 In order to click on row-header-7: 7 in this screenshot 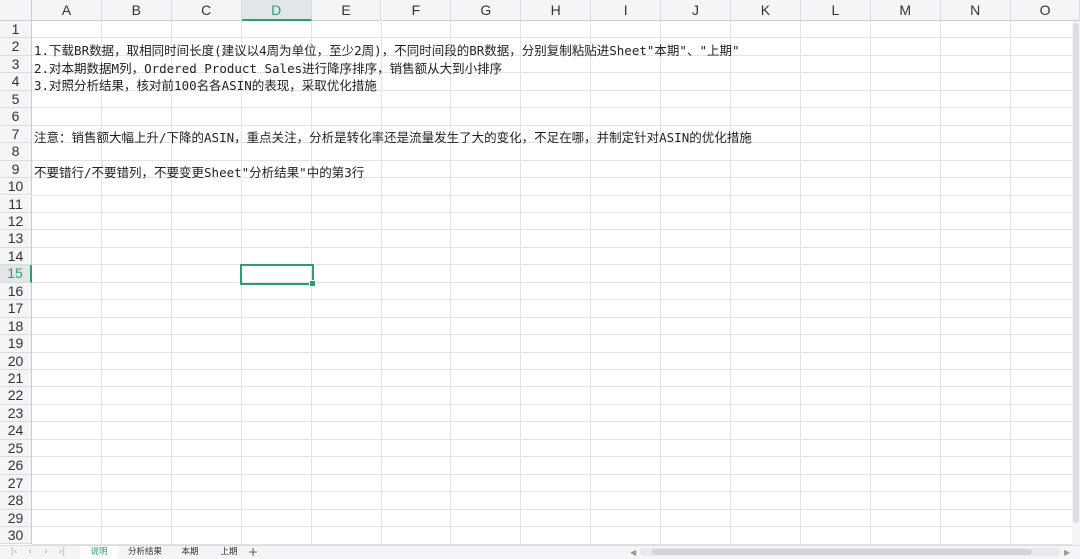, I will do `click(16, 134)`.